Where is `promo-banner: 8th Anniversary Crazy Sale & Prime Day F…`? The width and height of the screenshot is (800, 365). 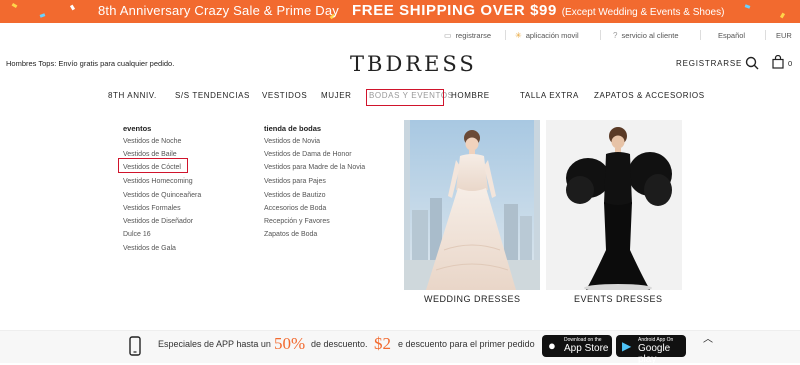 promo-banner: 8th Anniversary Crazy Sale & Prime Day F… is located at coordinates (400, 11).